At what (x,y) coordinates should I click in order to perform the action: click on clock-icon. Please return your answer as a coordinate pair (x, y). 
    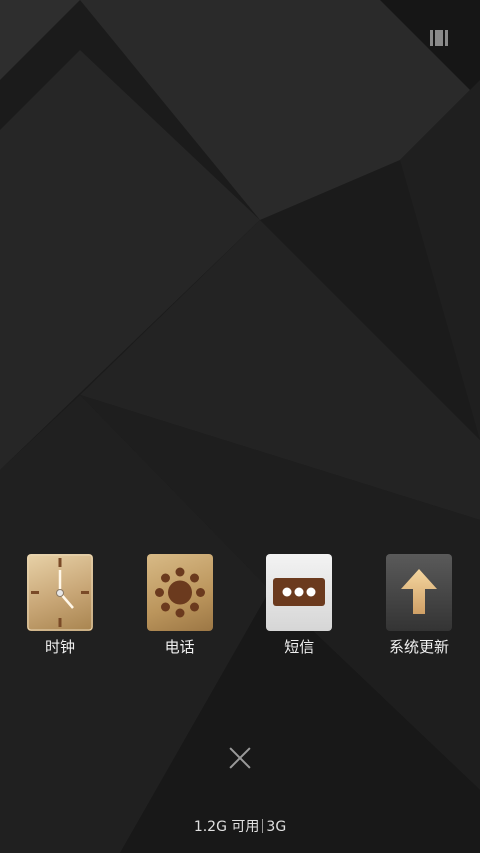
    Looking at the image, I should click on (60, 592).